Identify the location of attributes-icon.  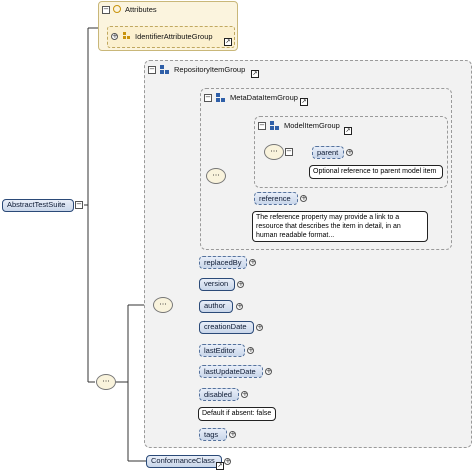
(117, 9).